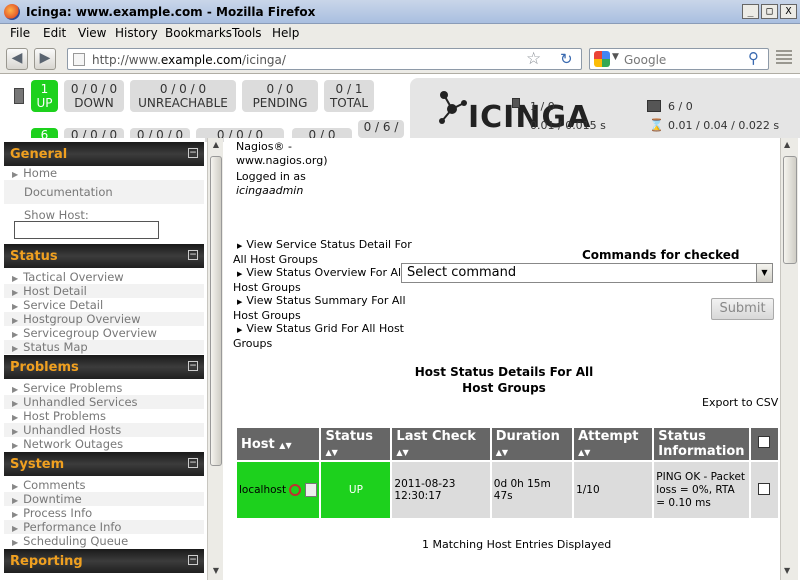  What do you see at coordinates (789, 359) in the screenshot?
I see `main-scrollbar: ▲ ▼` at bounding box center [789, 359].